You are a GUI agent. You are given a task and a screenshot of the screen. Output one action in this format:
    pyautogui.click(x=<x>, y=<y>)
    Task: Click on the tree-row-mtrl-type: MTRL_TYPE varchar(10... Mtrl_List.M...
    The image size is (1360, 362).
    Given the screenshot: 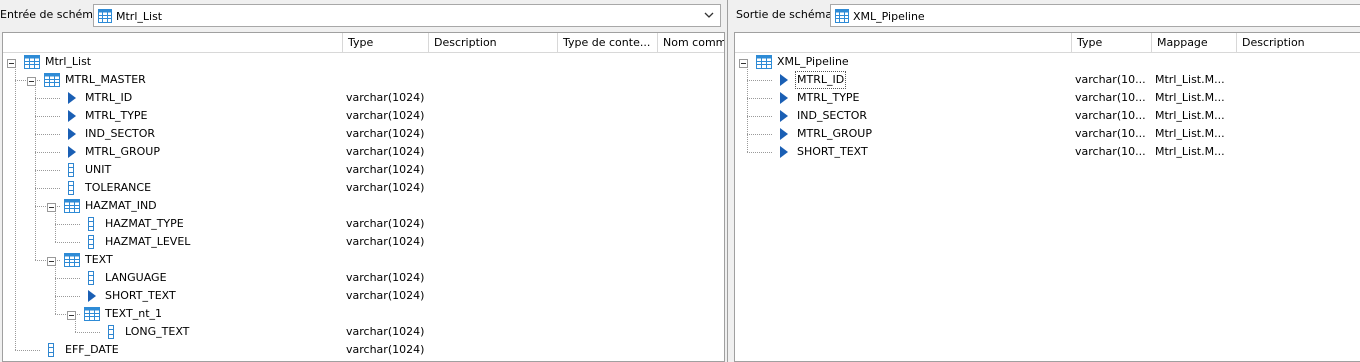 What is the action you would take?
    pyautogui.click(x=1047, y=98)
    